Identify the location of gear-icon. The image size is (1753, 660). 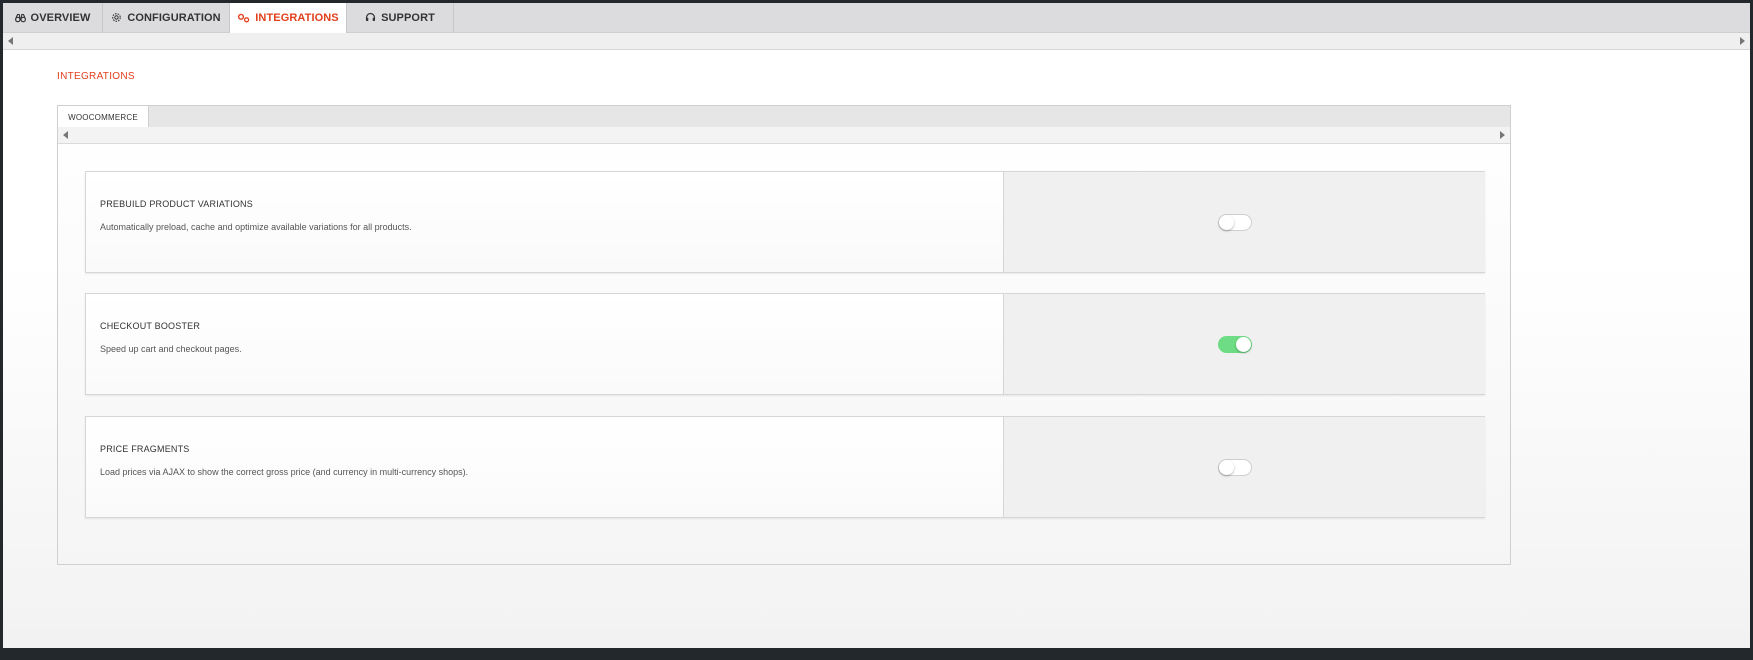
(116, 17).